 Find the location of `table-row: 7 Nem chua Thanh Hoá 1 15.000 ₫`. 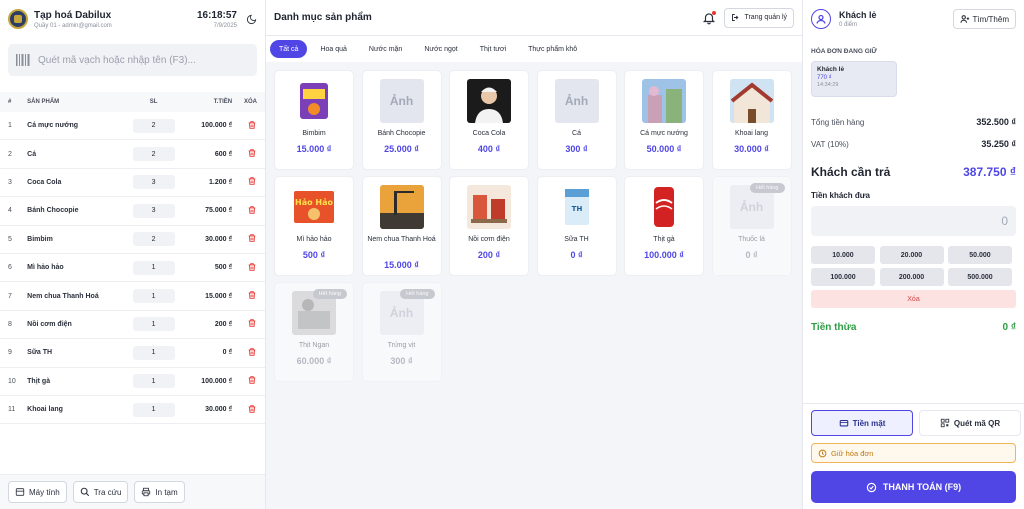

table-row: 7 Nem chua Thanh Hoá 1 15.000 ₫ is located at coordinates (132, 296).